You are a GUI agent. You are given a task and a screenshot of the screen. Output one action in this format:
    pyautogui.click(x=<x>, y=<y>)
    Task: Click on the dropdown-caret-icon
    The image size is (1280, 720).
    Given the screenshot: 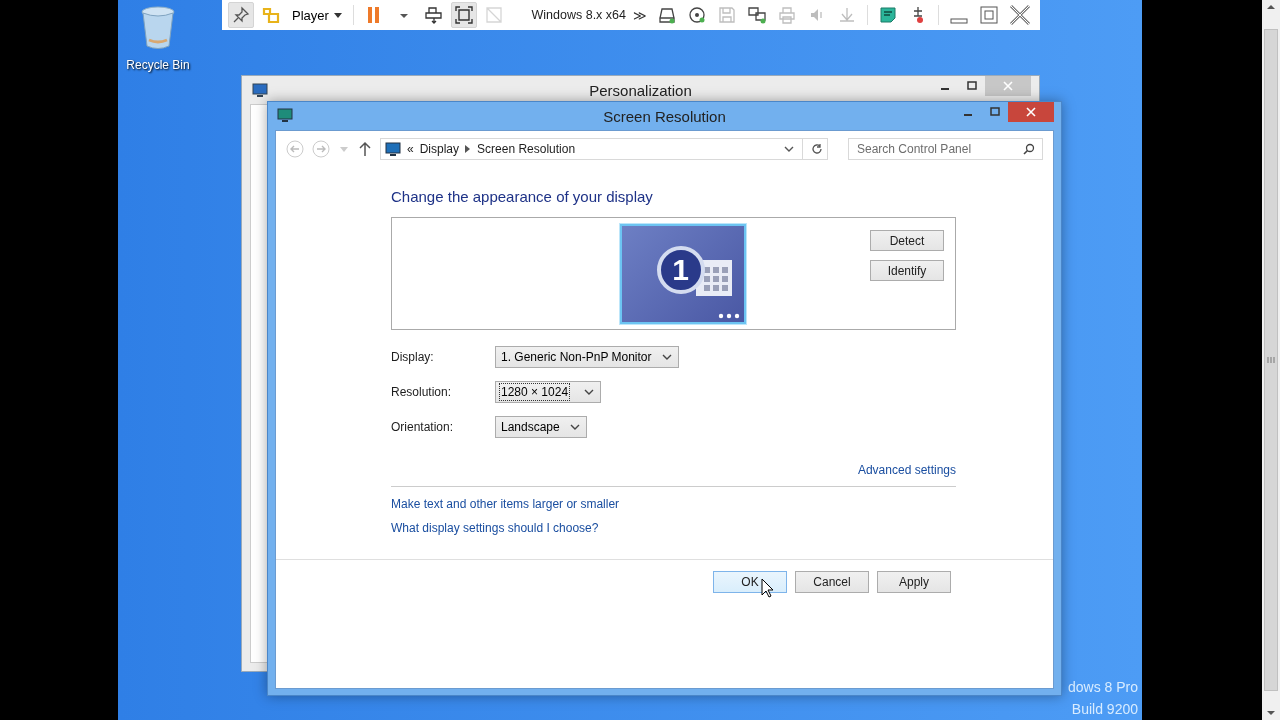 What is the action you would take?
    pyautogui.click(x=789, y=149)
    